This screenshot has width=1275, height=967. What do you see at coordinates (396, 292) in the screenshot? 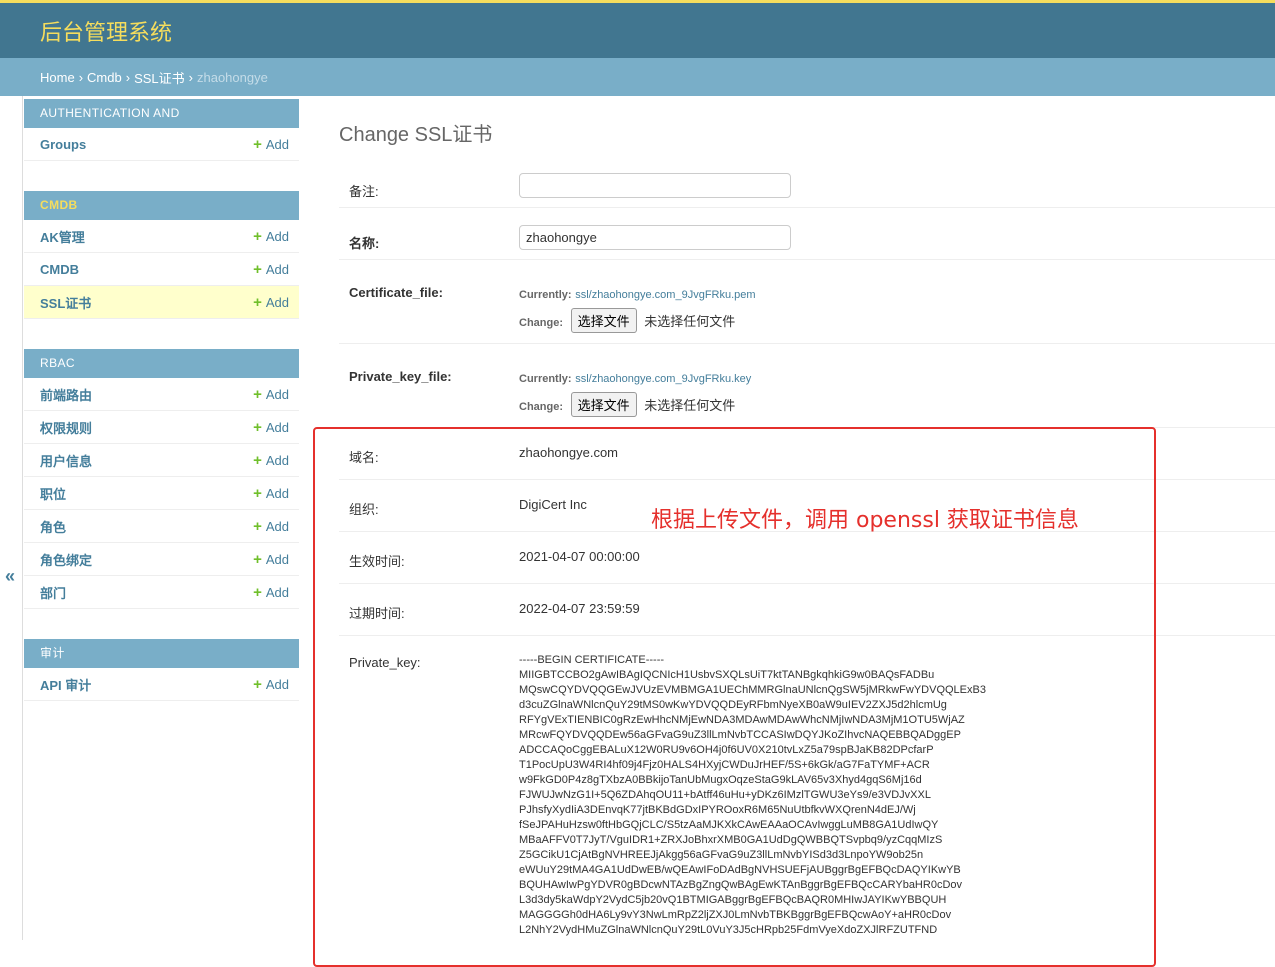
I see `field-label: Certificate_file:` at bounding box center [396, 292].